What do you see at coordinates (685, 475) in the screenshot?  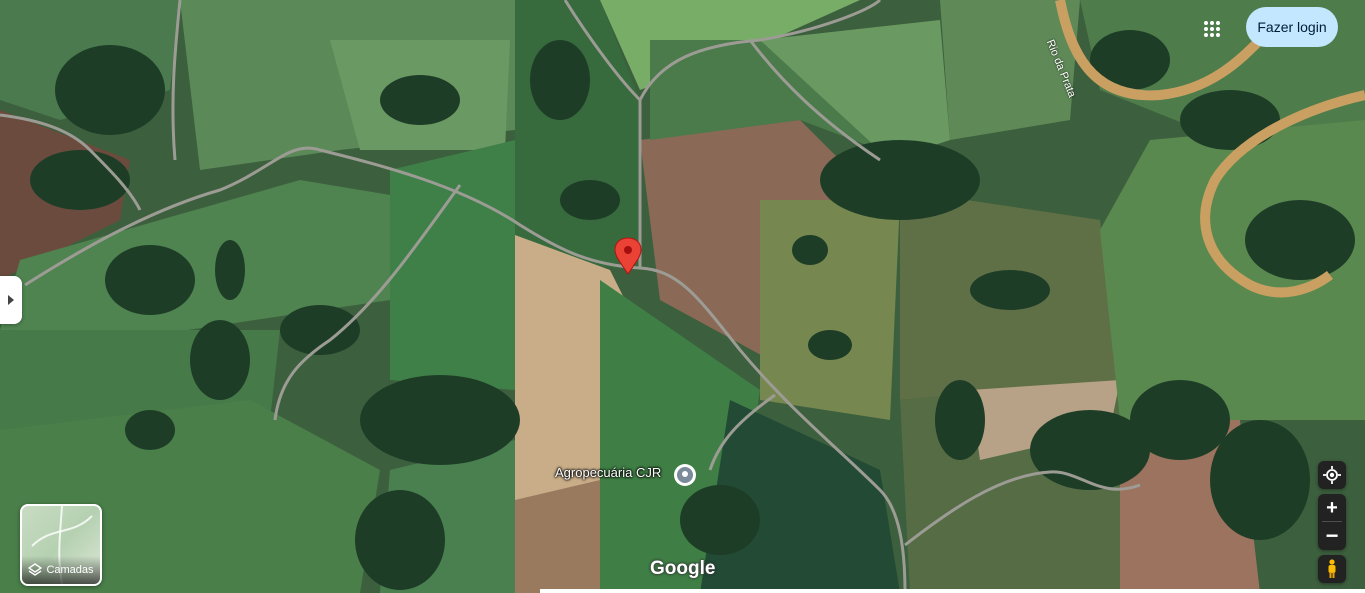 I see `poi-marker-icon` at bounding box center [685, 475].